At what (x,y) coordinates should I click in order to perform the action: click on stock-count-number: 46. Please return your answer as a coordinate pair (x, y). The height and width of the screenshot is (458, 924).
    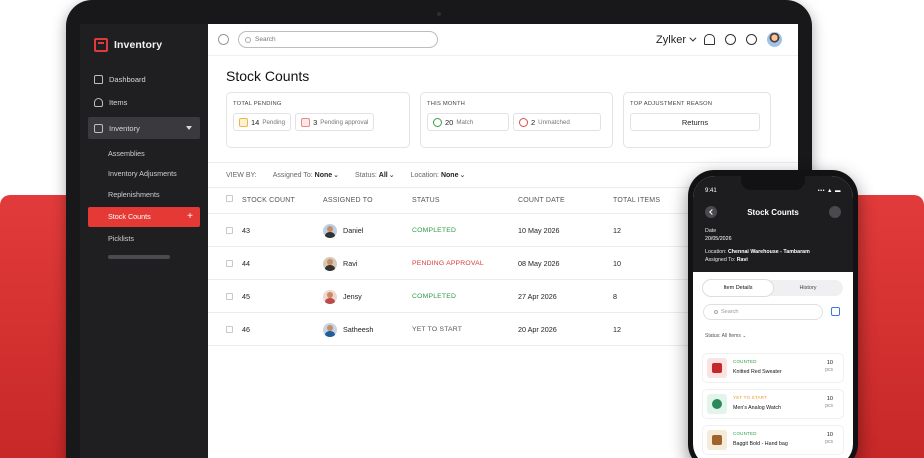
    Looking at the image, I should click on (246, 329).